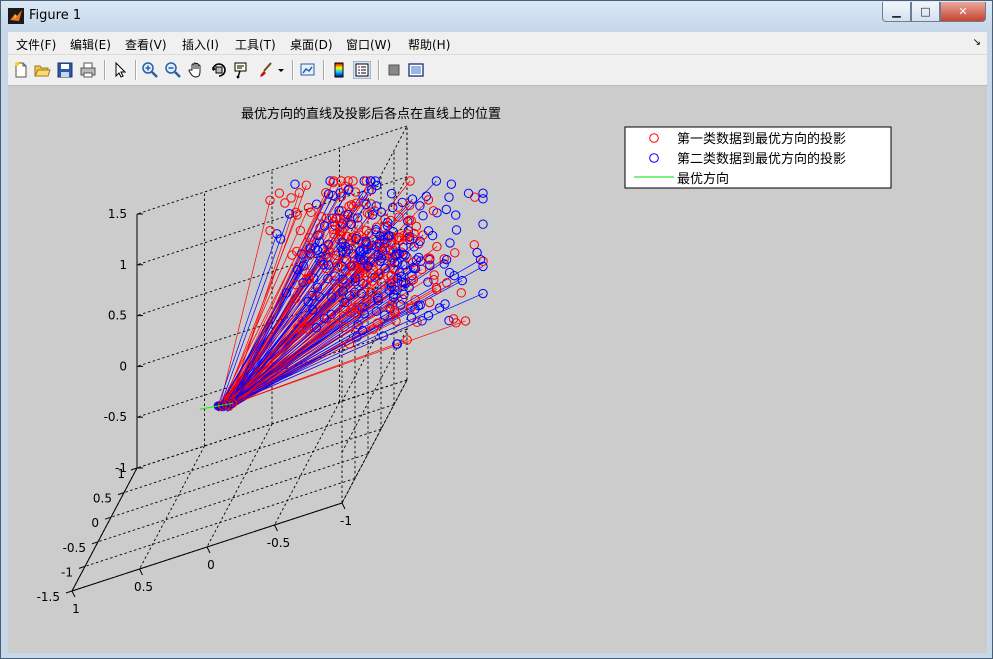 The image size is (993, 659). I want to click on legend: 第一类数据到最优方向的投影 第二类数据到最优方向的投影 最优方向, so click(758, 157).